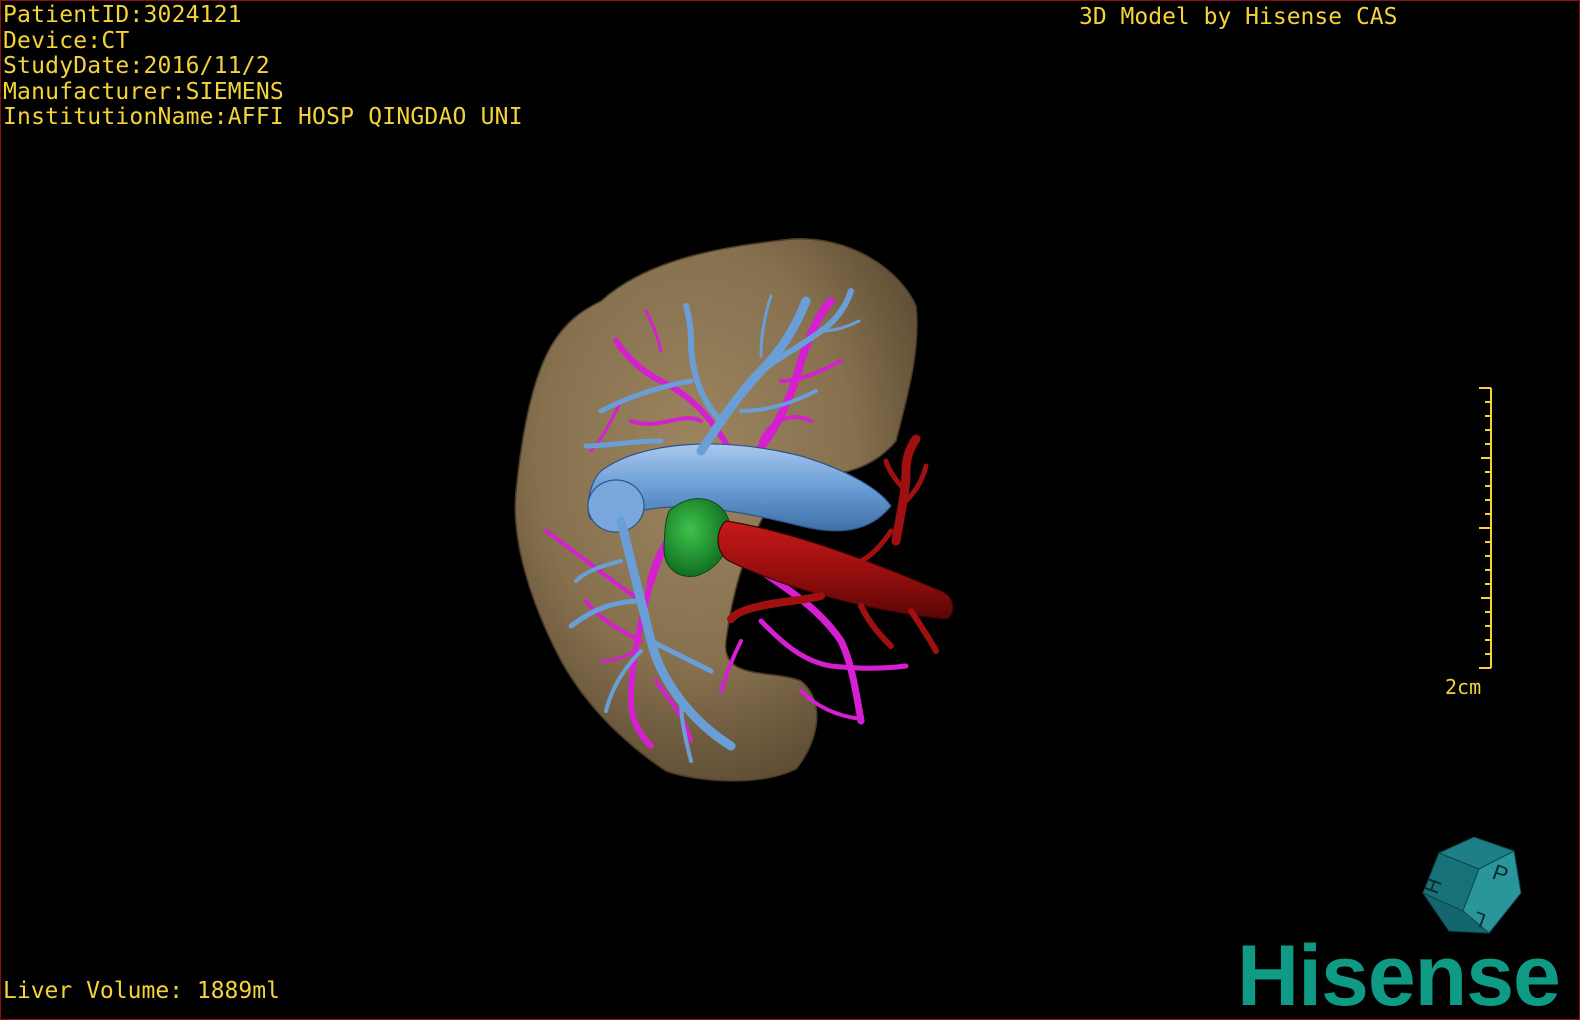 The height and width of the screenshot is (1020, 1580). What do you see at coordinates (1485, 528) in the screenshot?
I see `scale-bar` at bounding box center [1485, 528].